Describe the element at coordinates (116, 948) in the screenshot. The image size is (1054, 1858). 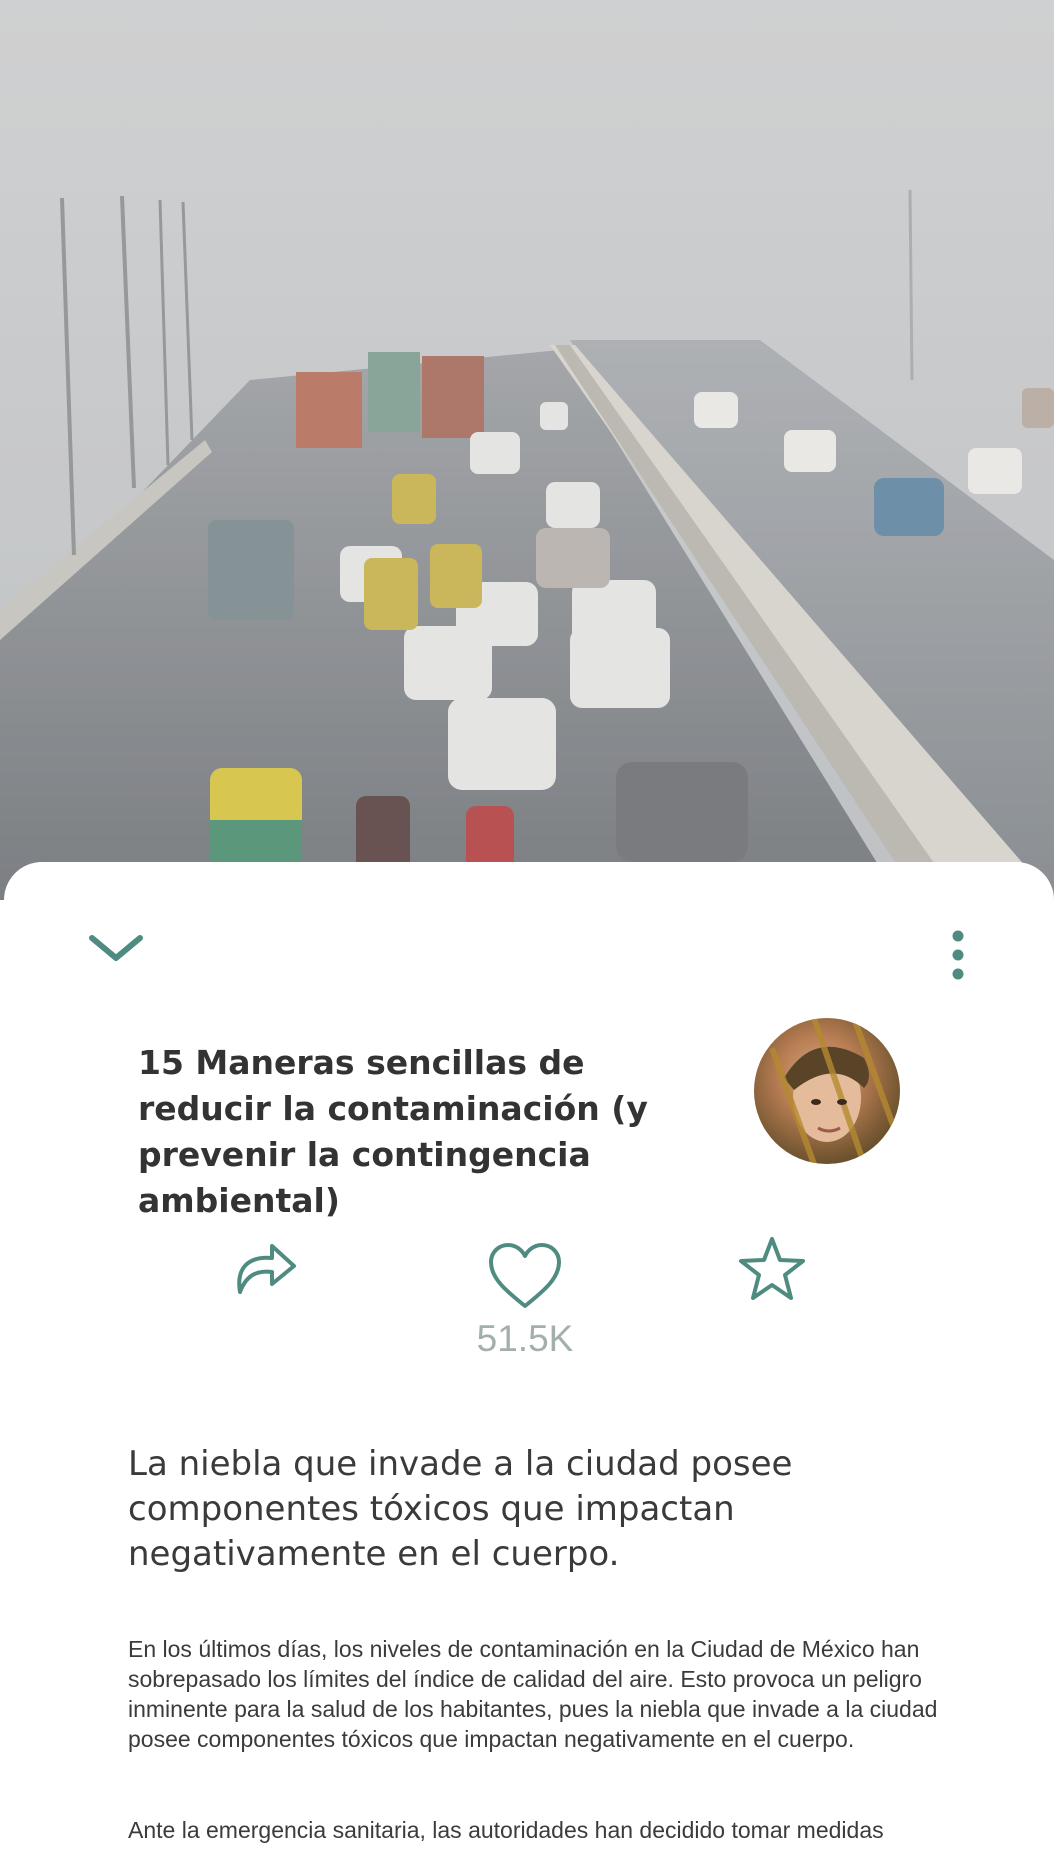
I see `chevron-down-icon` at that location.